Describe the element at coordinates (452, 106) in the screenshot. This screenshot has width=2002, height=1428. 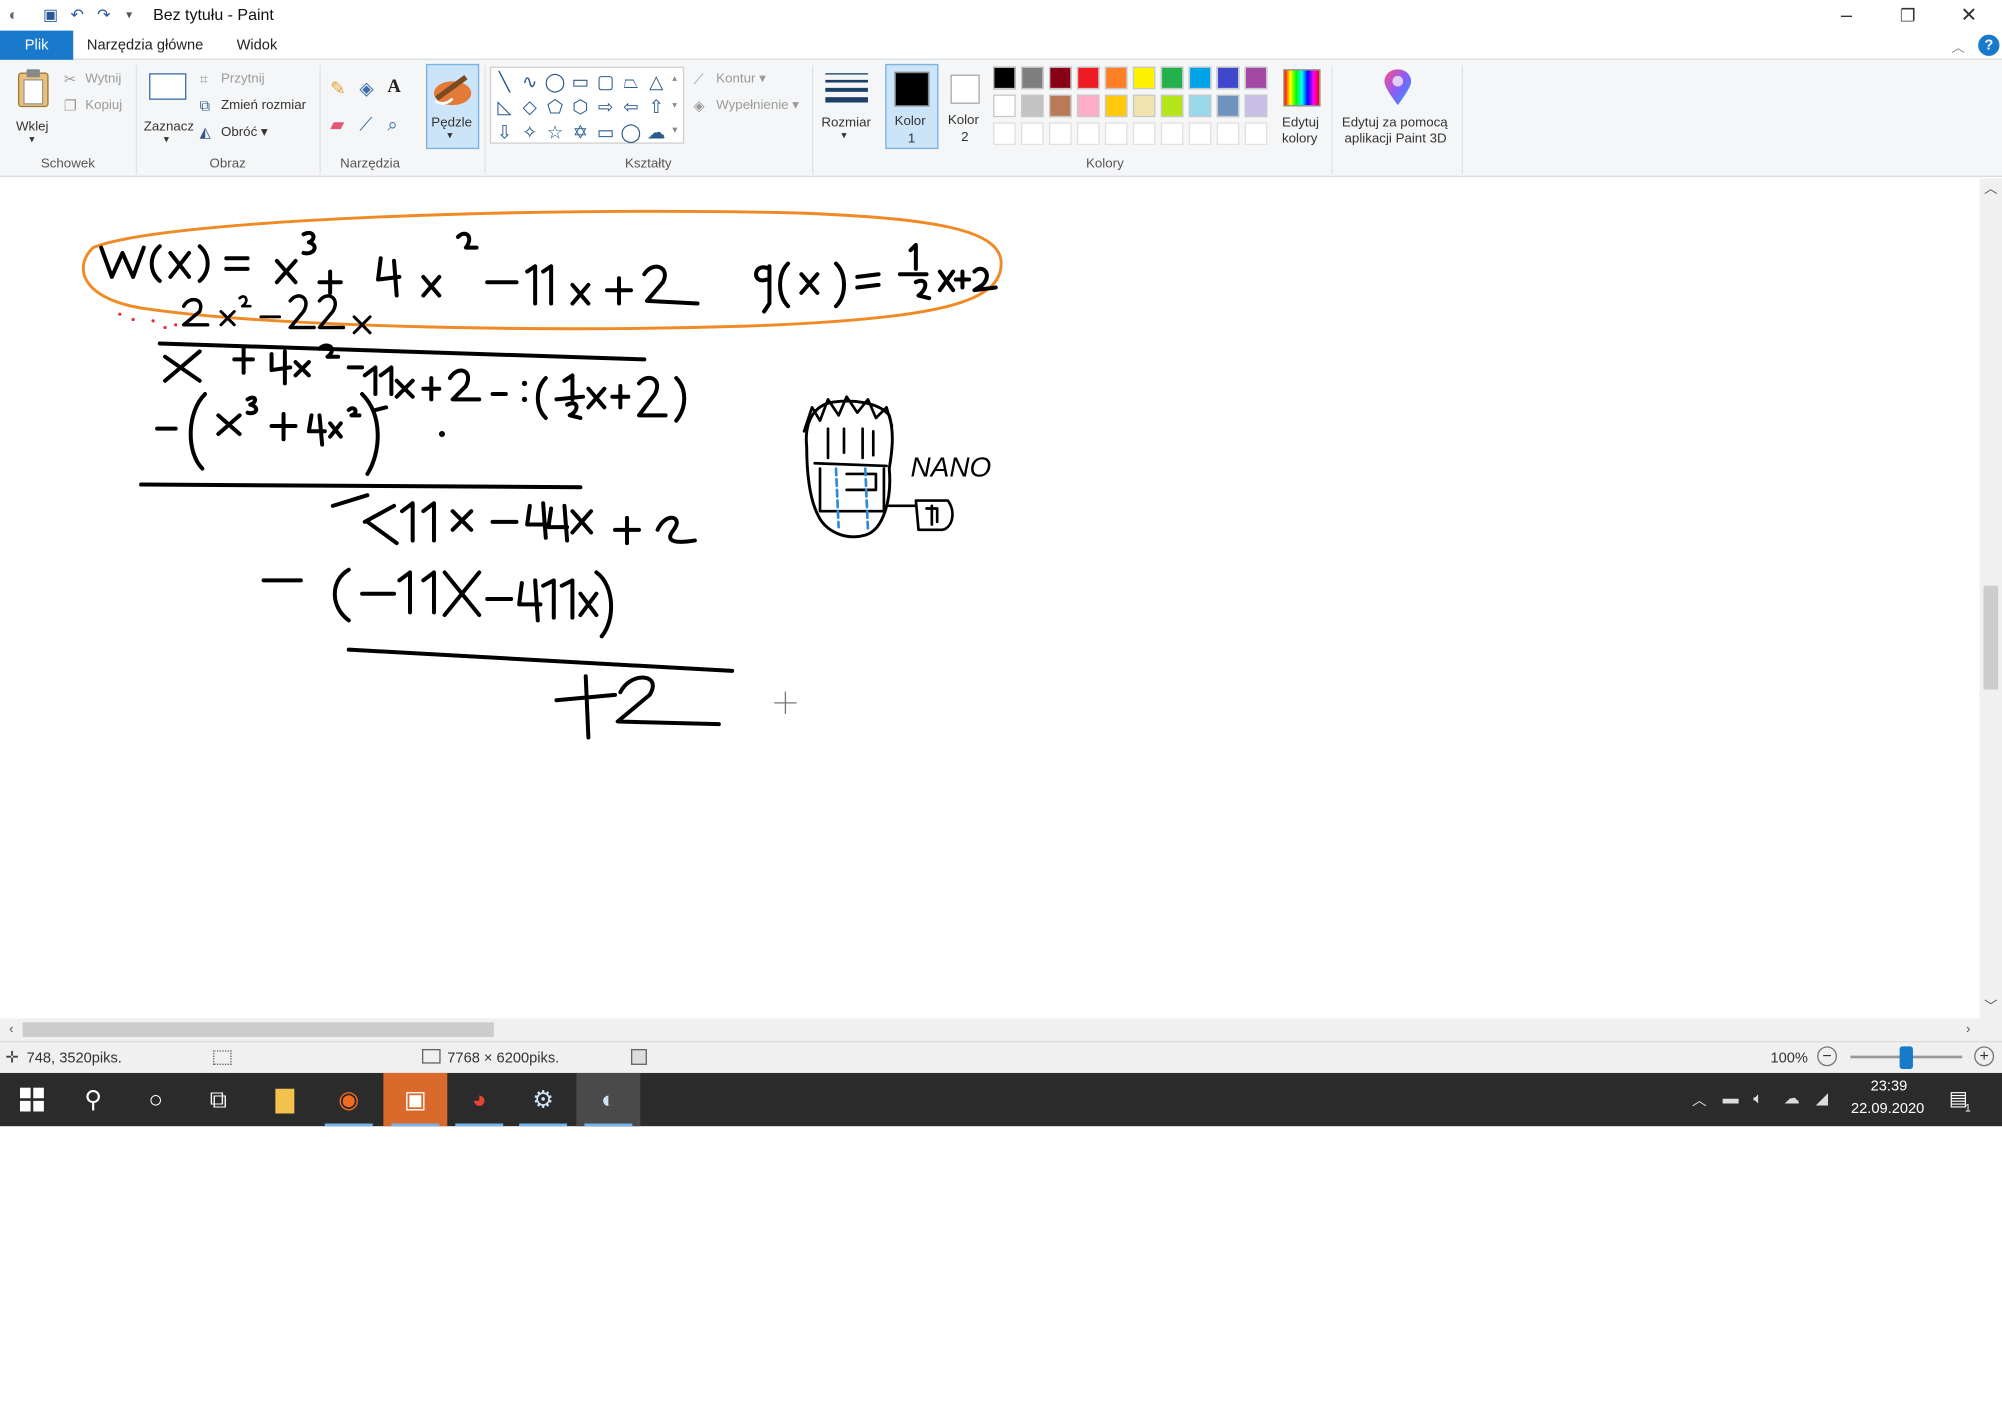
I see `brushes-button: Pędzle ▾` at that location.